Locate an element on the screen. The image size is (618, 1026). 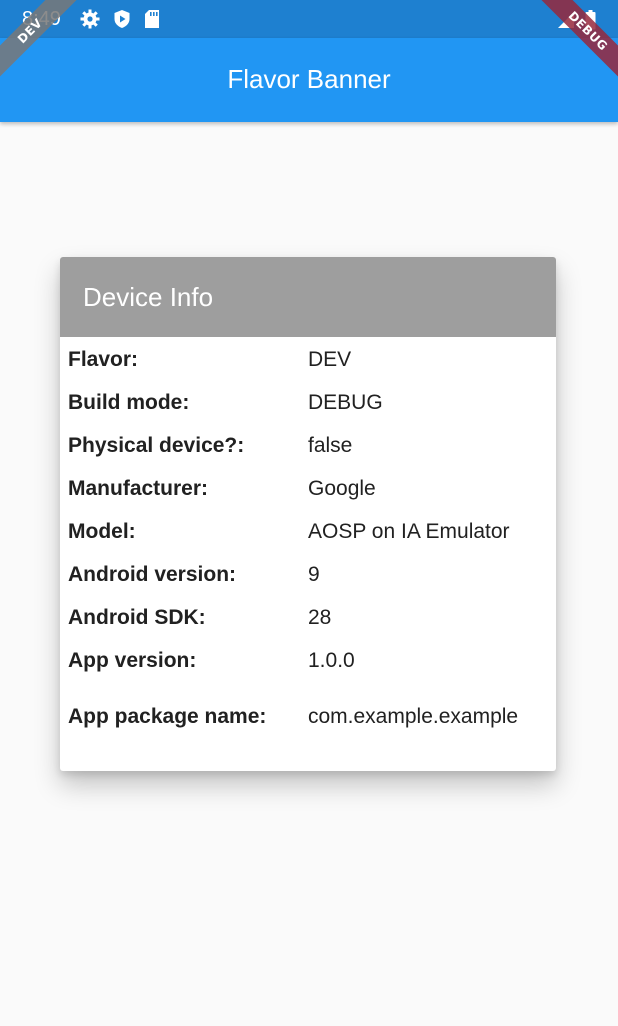
table-row: Flavor: DEV is located at coordinates (308, 359).